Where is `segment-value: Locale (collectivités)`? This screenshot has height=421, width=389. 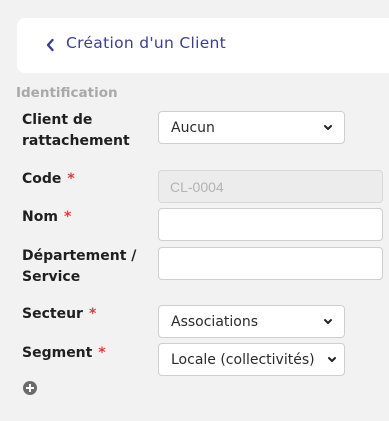
segment-value: Locale (collectivités) is located at coordinates (243, 359).